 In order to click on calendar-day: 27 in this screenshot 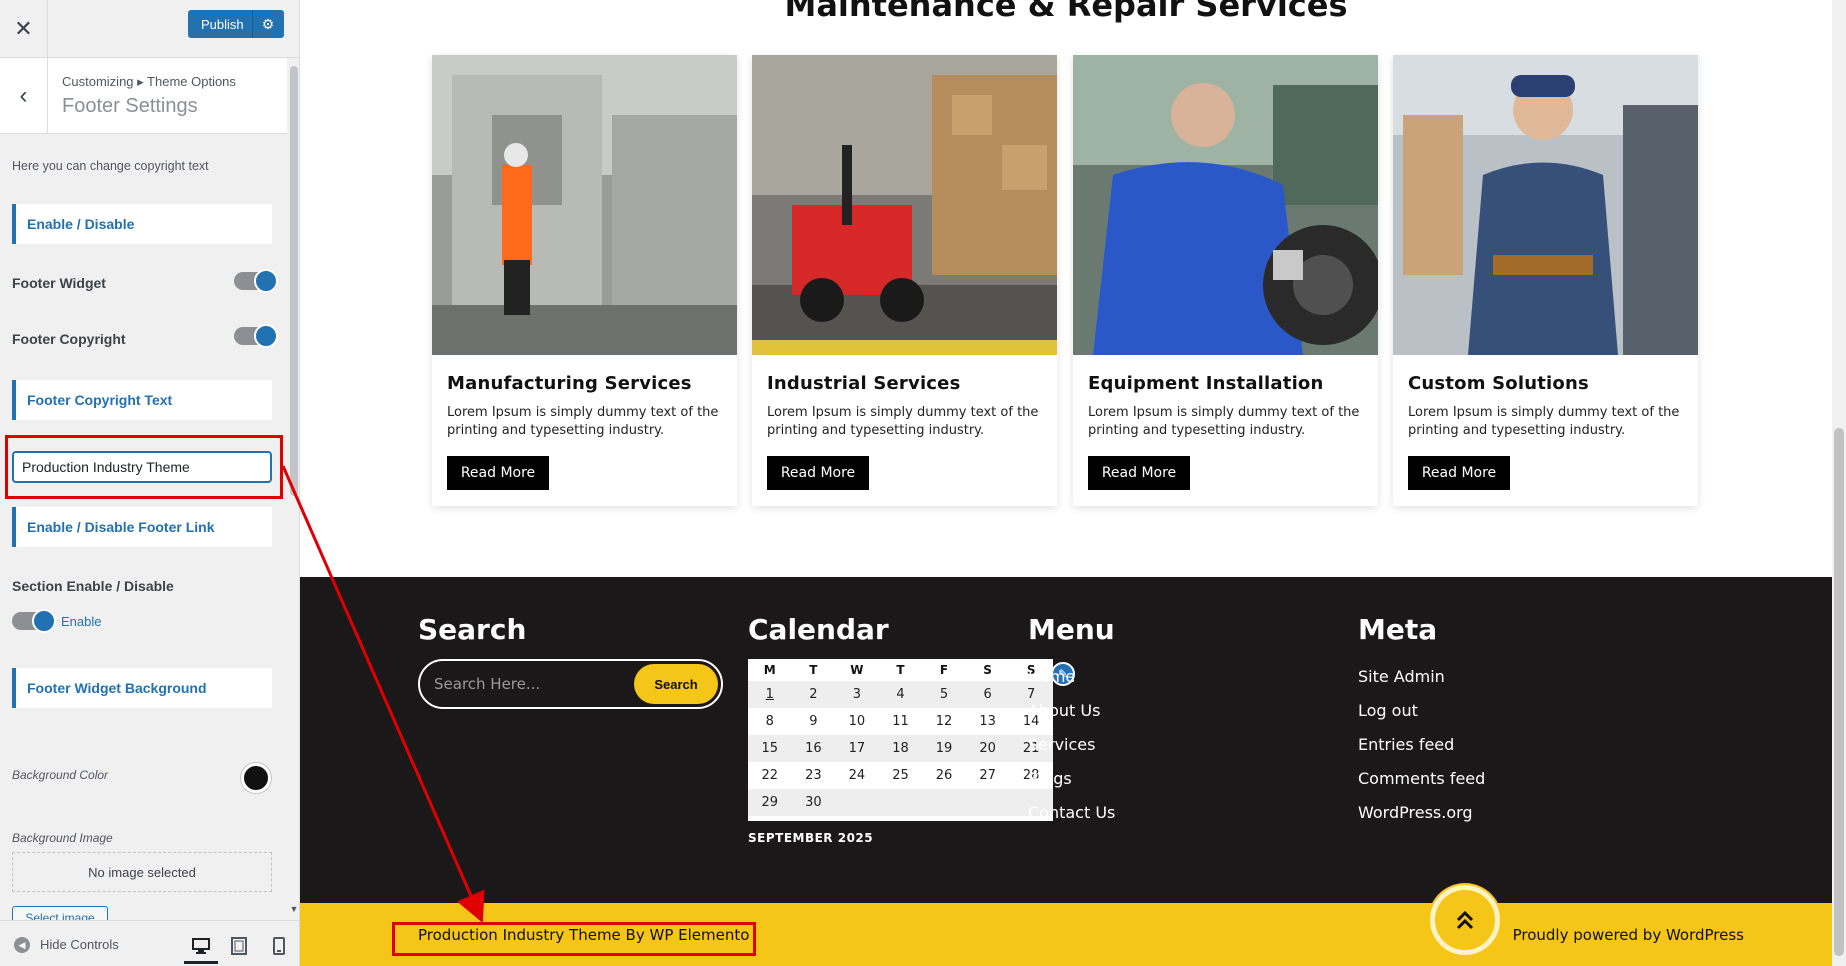, I will do `click(988, 775)`.